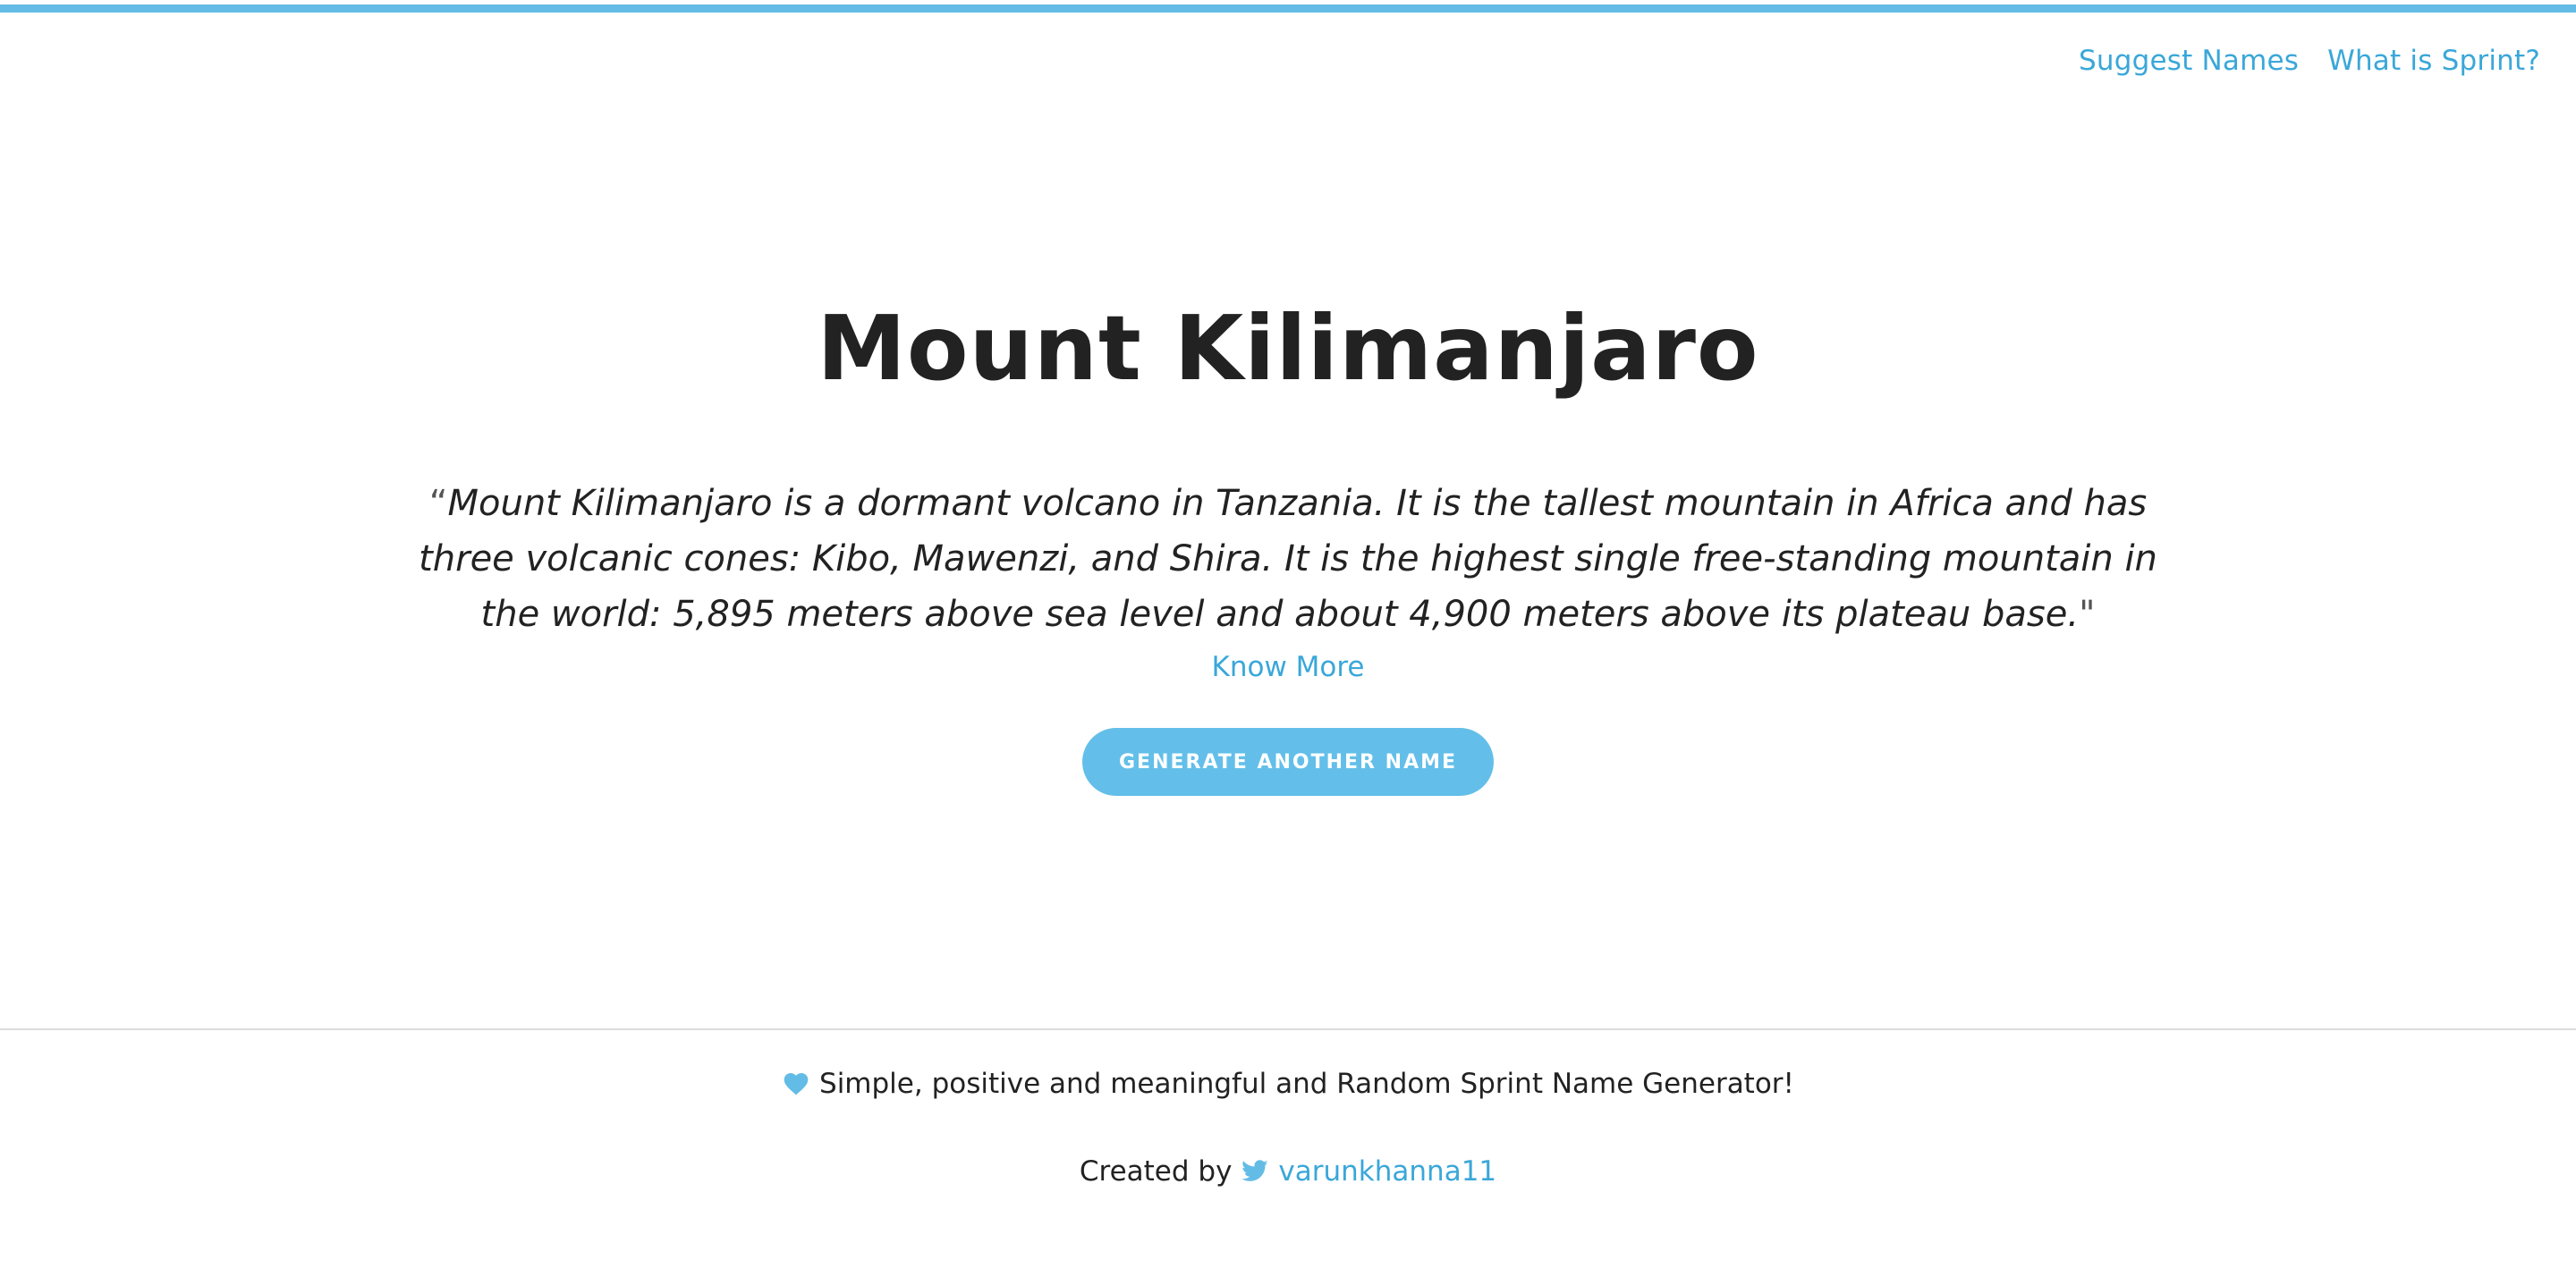 This screenshot has width=2576, height=1277. I want to click on know-more-link: Know More, so click(1288, 667).